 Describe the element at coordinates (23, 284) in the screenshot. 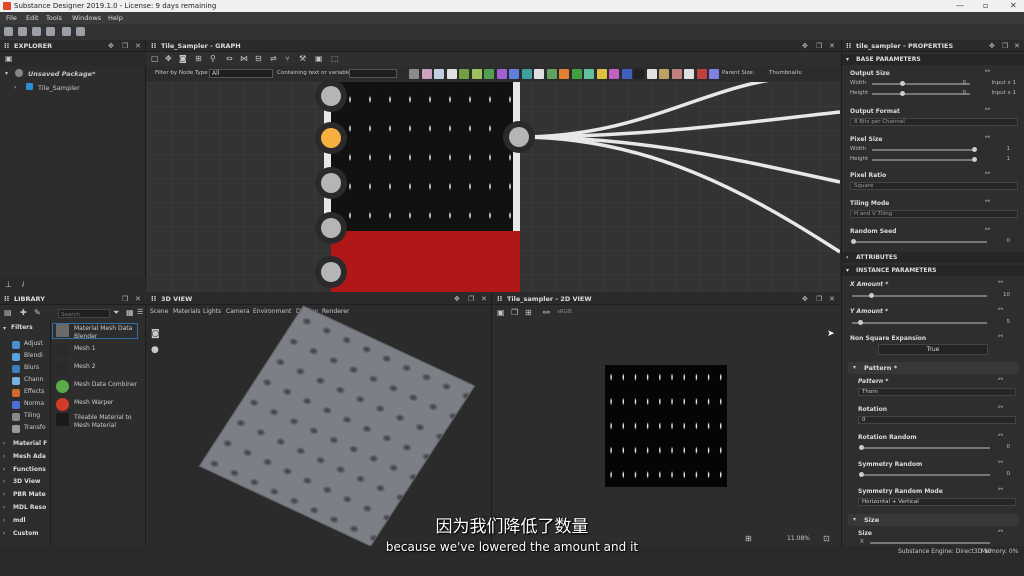

I see `info-icon: i` at that location.